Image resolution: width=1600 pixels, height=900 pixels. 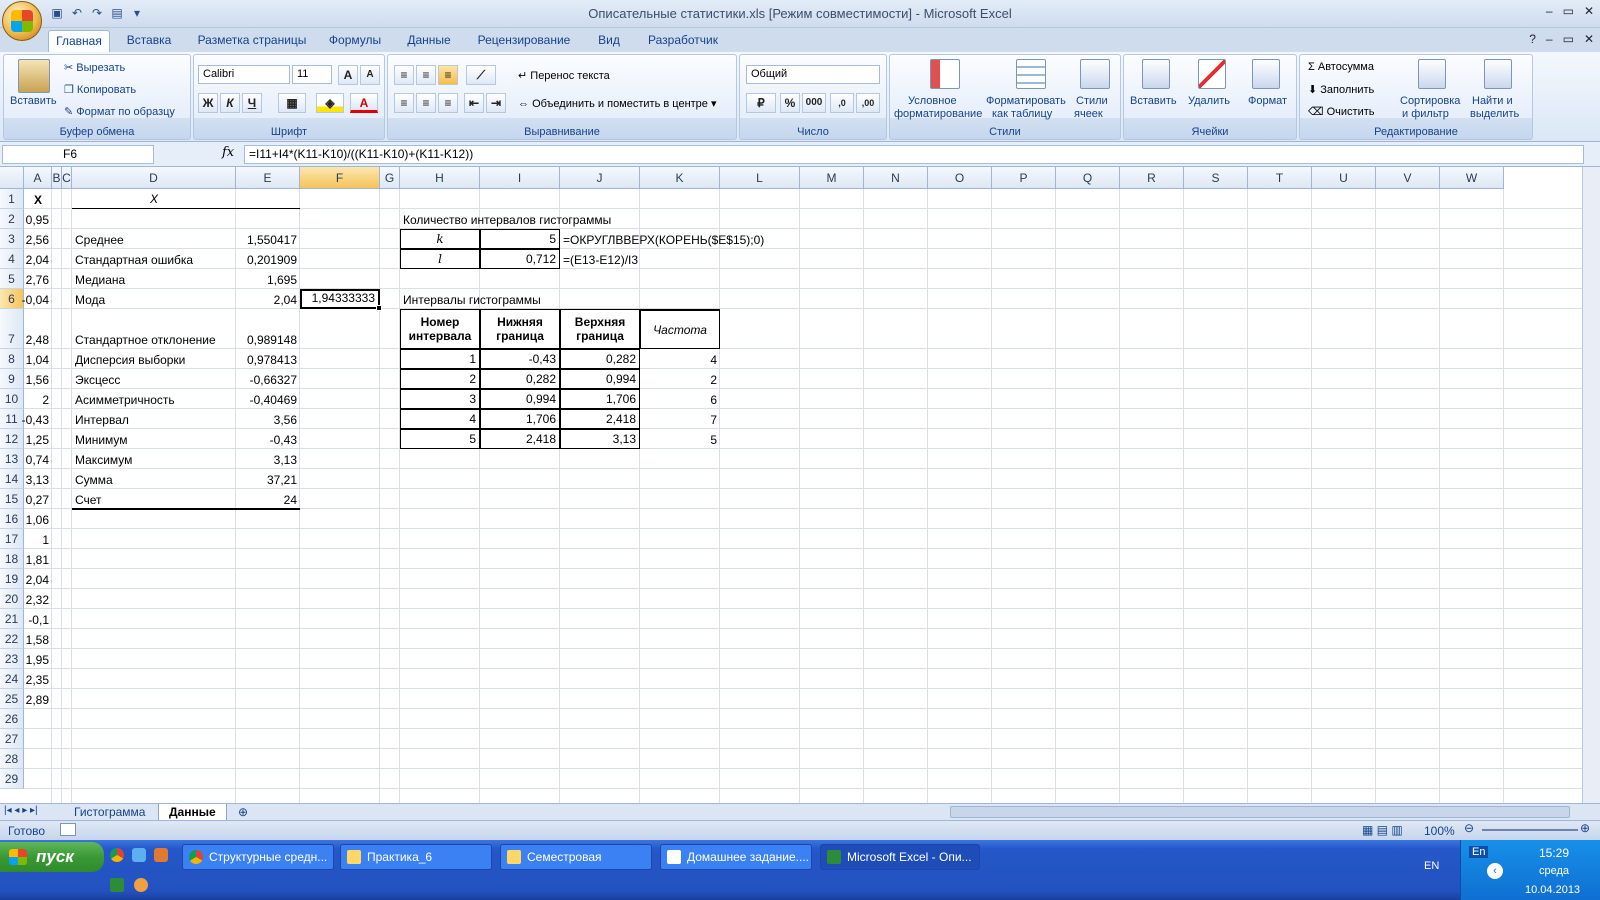 I want to click on cell-A14: 3,13, so click(x=38, y=479).